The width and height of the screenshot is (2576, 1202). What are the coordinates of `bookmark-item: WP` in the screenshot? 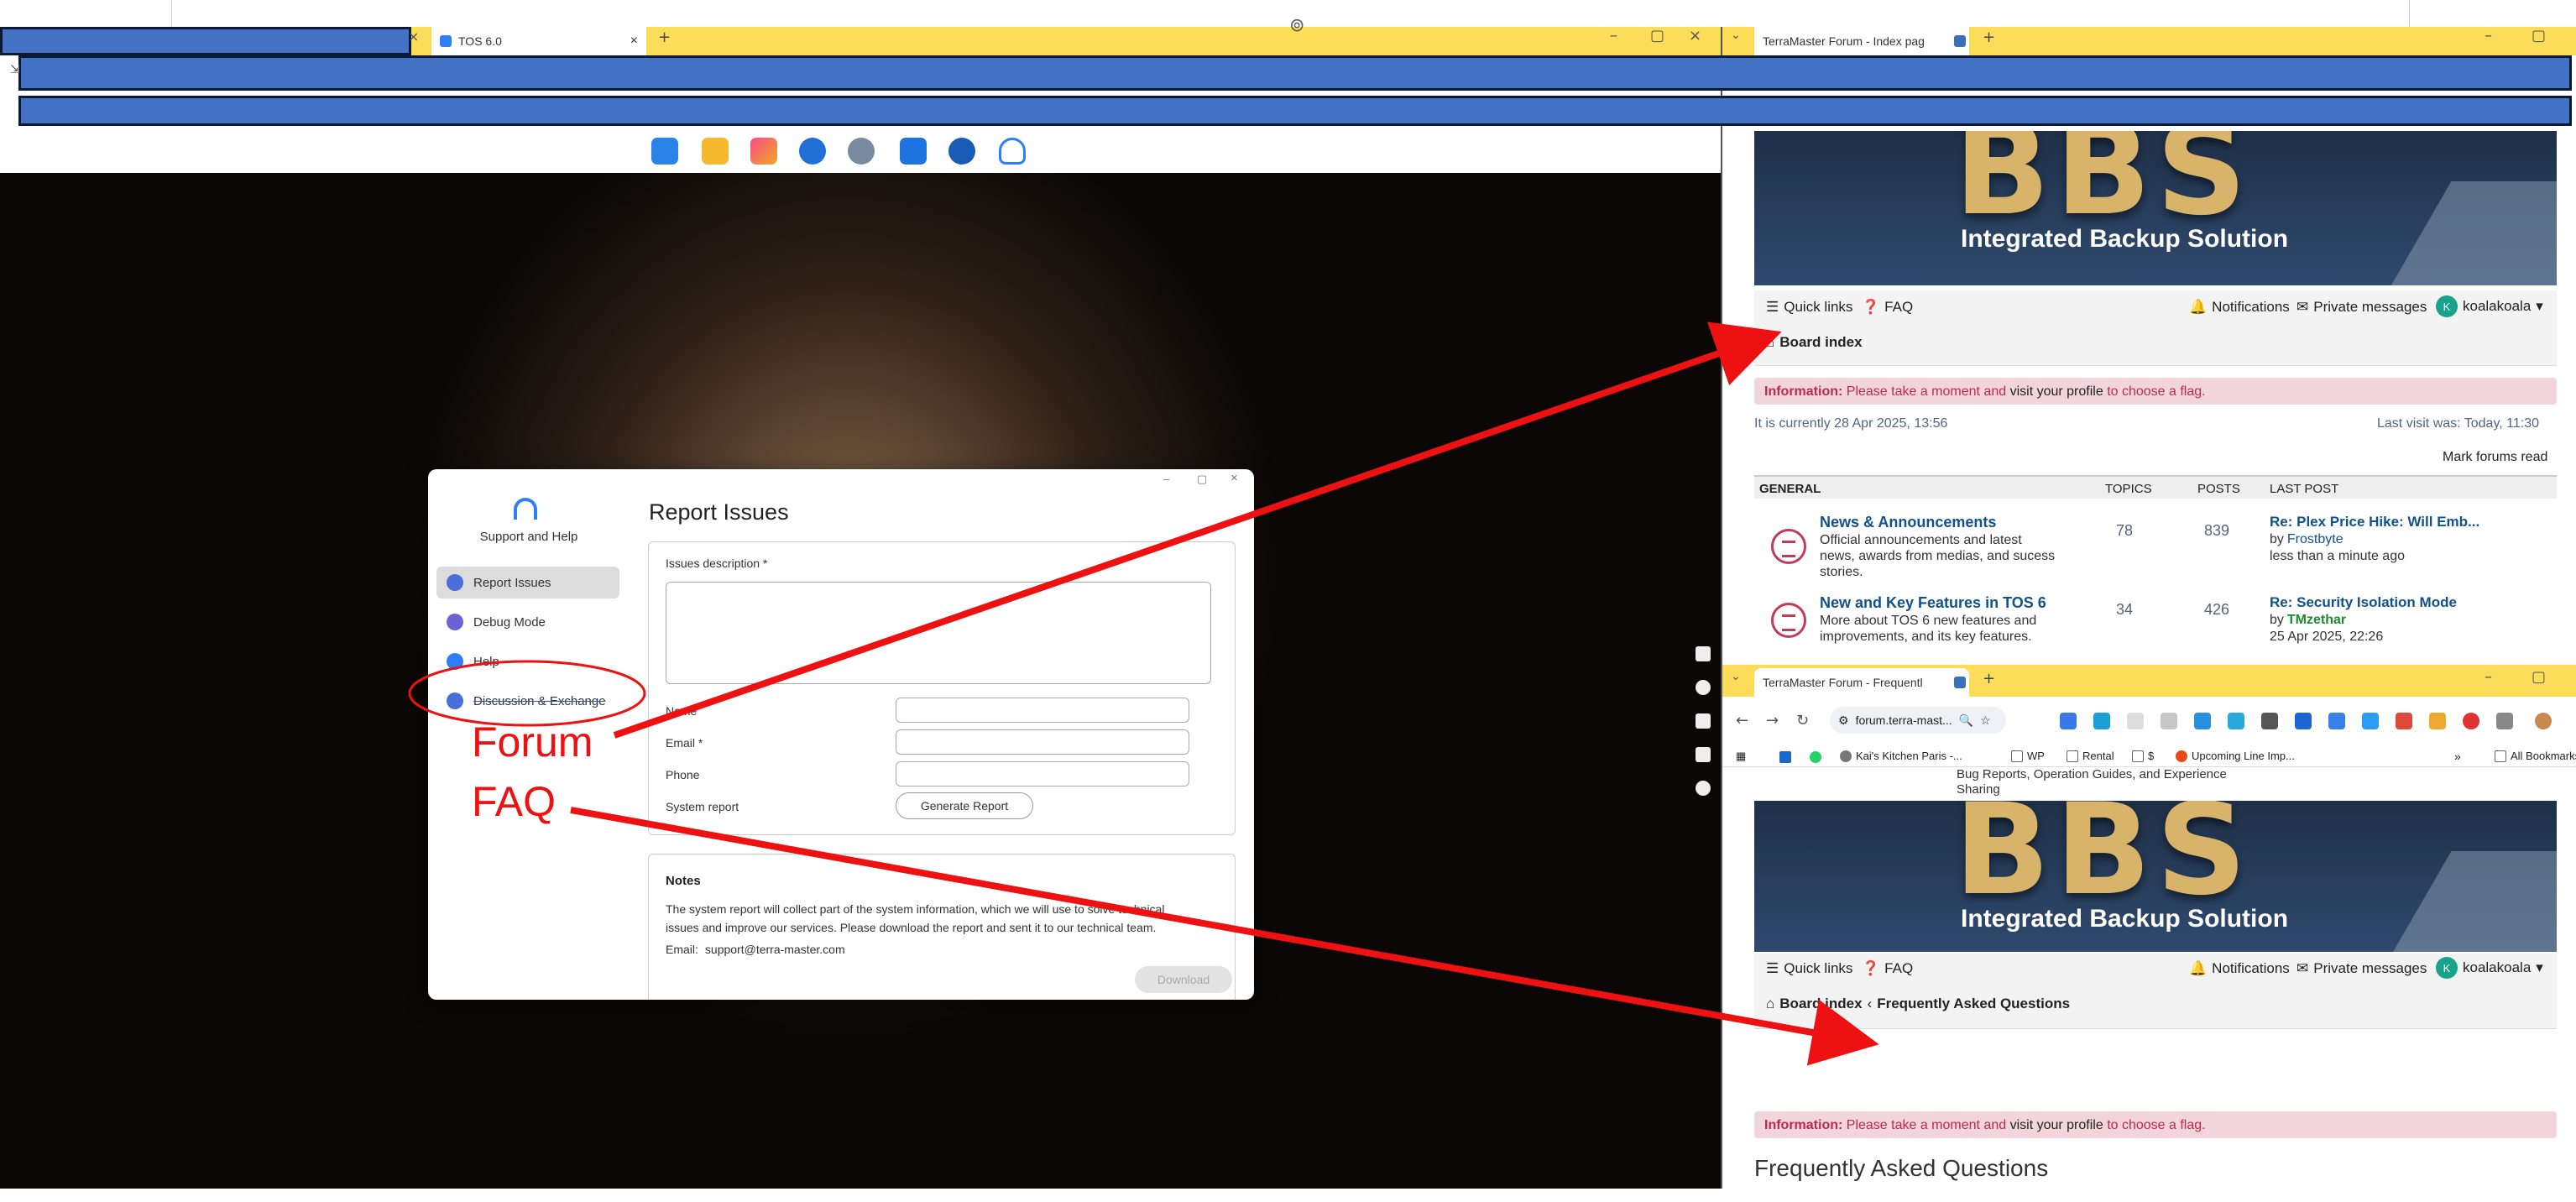 It's located at (2028, 756).